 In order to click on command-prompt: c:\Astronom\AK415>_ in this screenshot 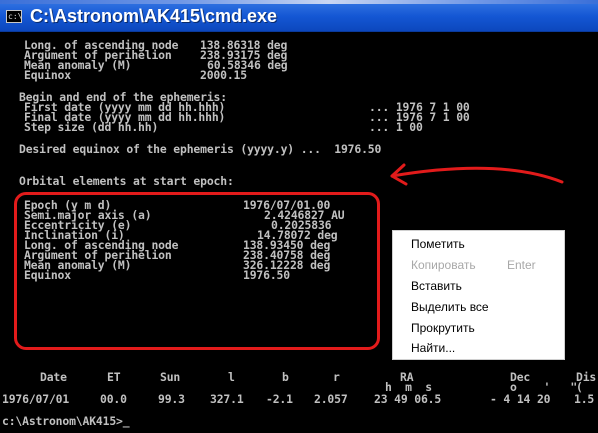, I will do `click(66, 421)`.